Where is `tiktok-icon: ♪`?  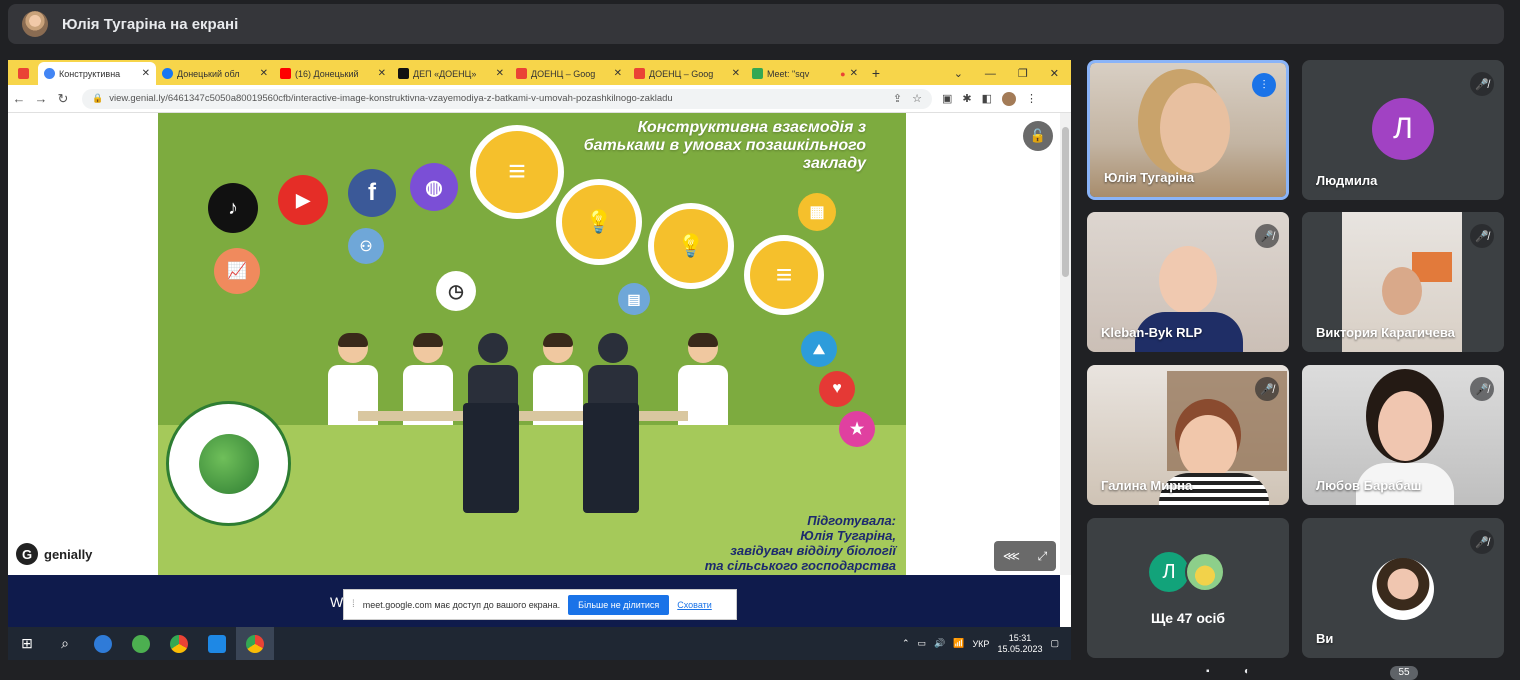
tiktok-icon: ♪ is located at coordinates (233, 208).